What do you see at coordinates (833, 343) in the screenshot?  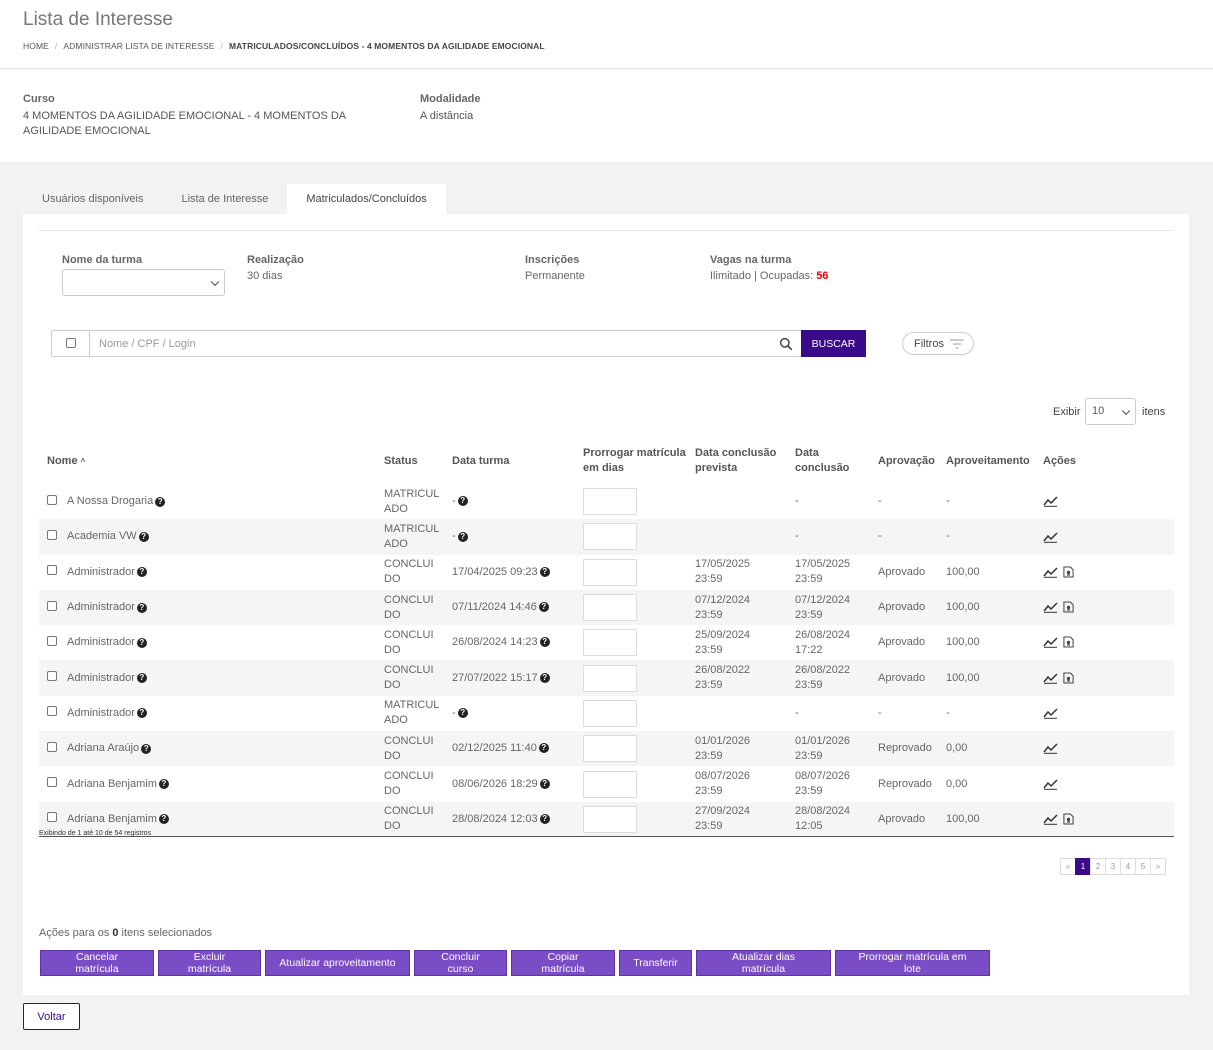 I see `search-button: BUSCAR` at bounding box center [833, 343].